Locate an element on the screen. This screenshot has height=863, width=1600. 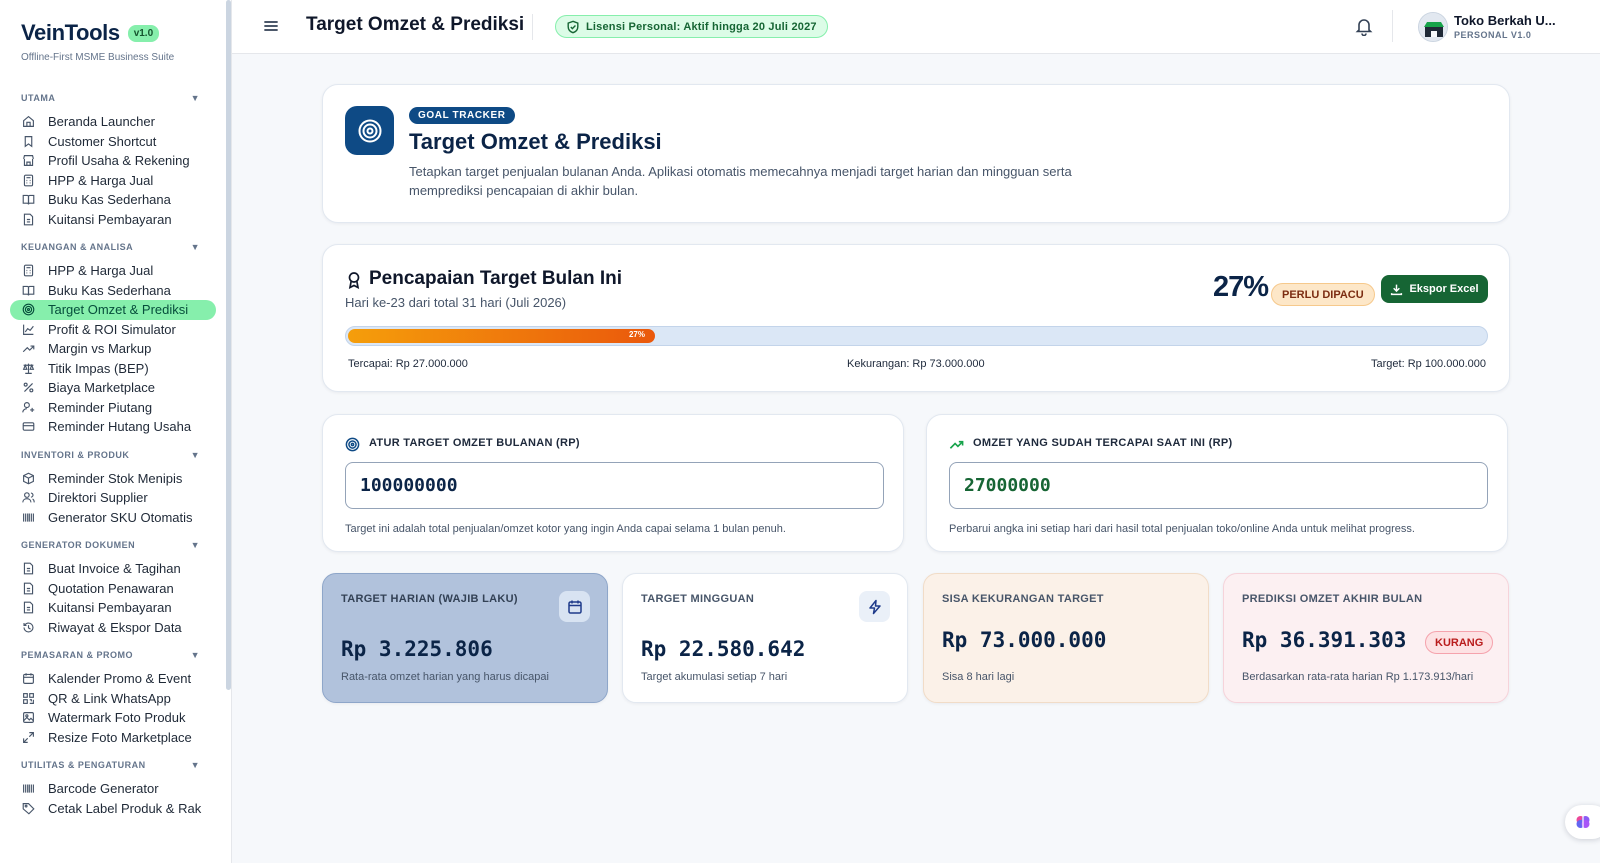
progress-title: Pencapaian Target Bulan Ini is located at coordinates (496, 278).